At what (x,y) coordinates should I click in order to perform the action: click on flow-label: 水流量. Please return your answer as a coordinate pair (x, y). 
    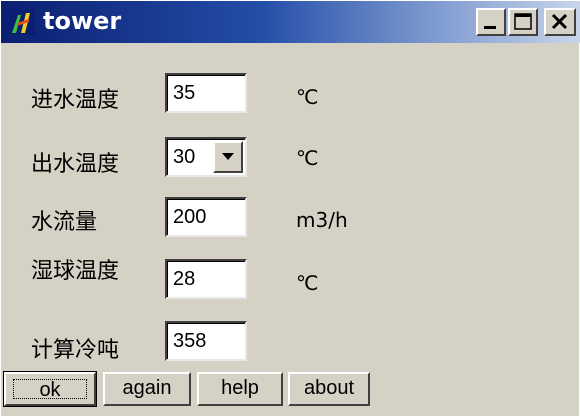
    Looking at the image, I should click on (64, 222).